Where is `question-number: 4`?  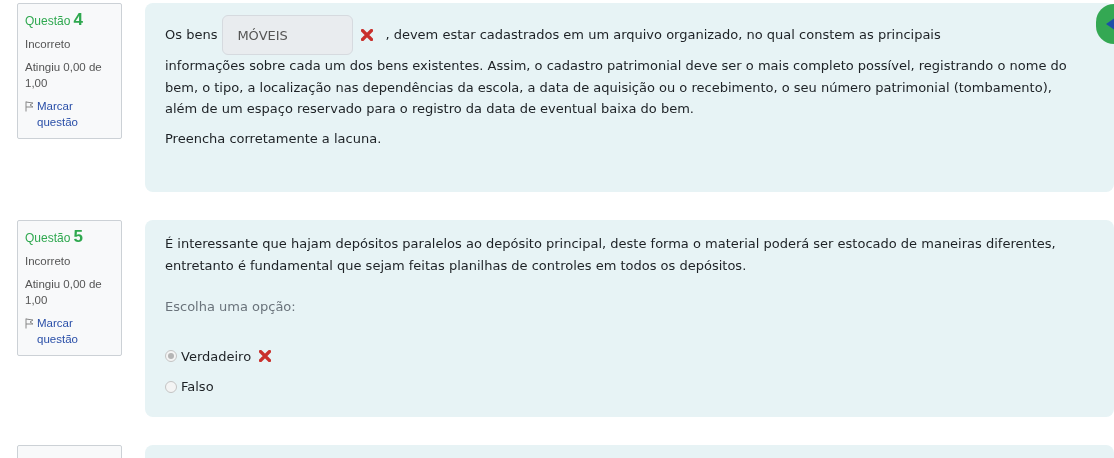
question-number: 4 is located at coordinates (78, 20).